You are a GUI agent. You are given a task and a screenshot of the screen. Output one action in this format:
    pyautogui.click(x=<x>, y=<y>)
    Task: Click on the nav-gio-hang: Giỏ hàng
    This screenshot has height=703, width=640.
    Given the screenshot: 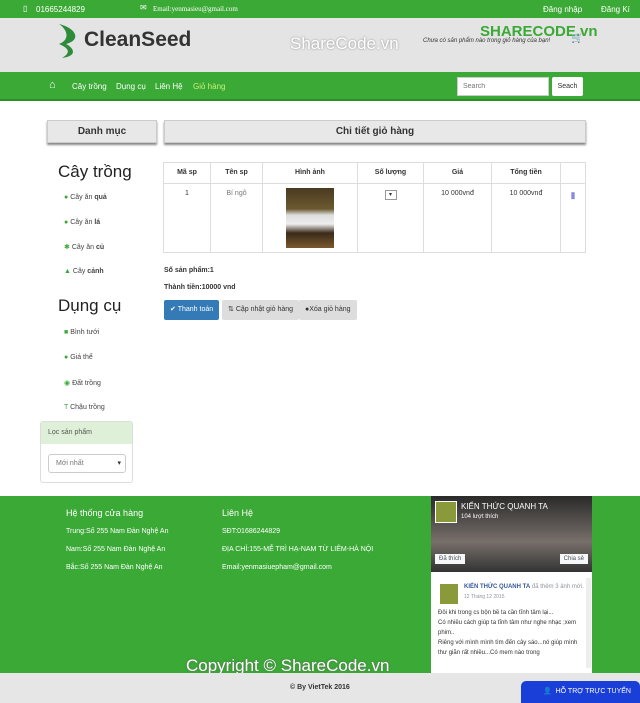 What is the action you would take?
    pyautogui.click(x=209, y=86)
    